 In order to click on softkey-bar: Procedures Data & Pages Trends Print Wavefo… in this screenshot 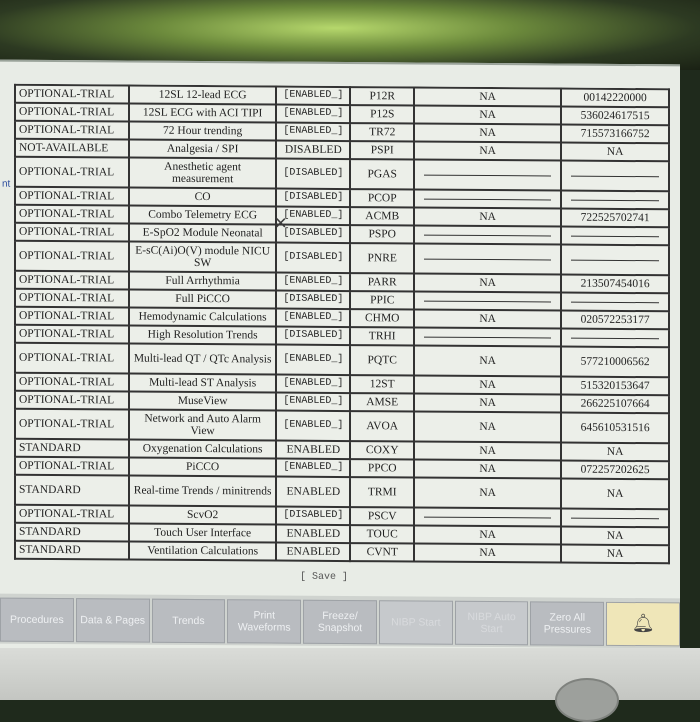, I will do `click(340, 621)`.